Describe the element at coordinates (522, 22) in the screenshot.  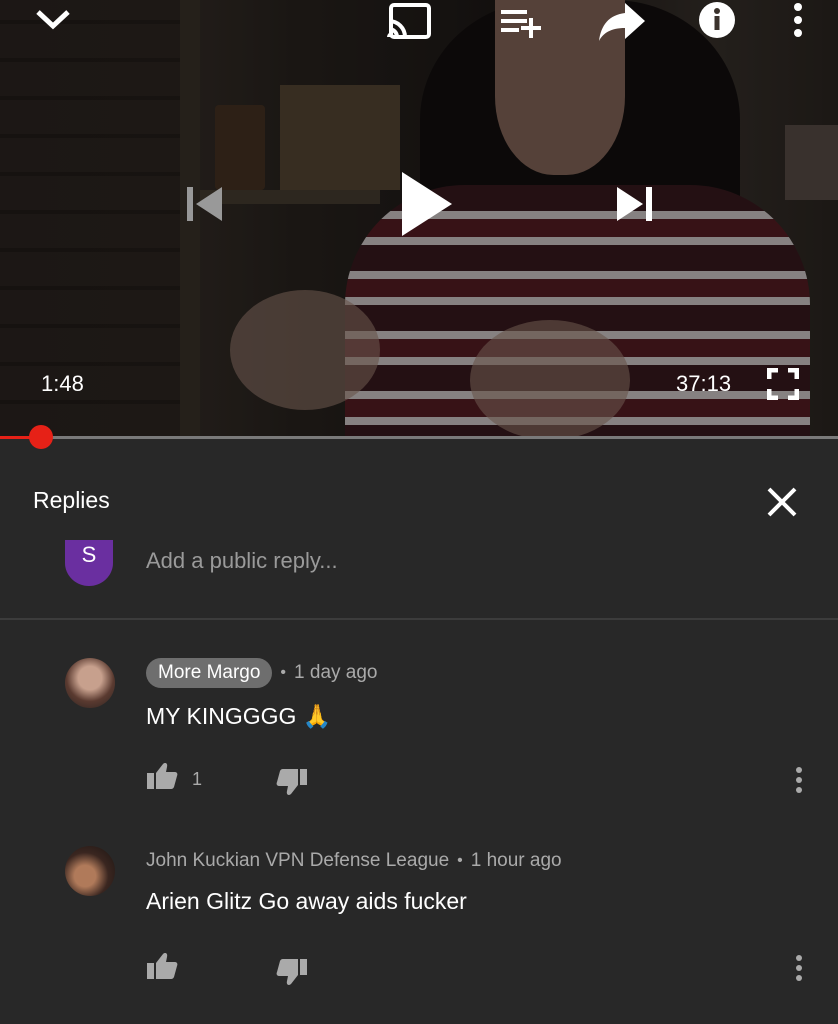
I see `add-to-playlist-icon` at that location.